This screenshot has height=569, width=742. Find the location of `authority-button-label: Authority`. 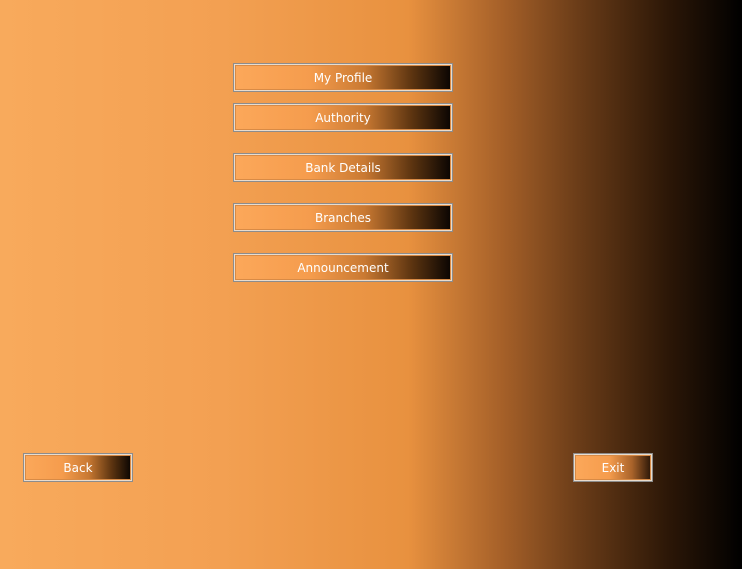

authority-button-label: Authority is located at coordinates (343, 117).